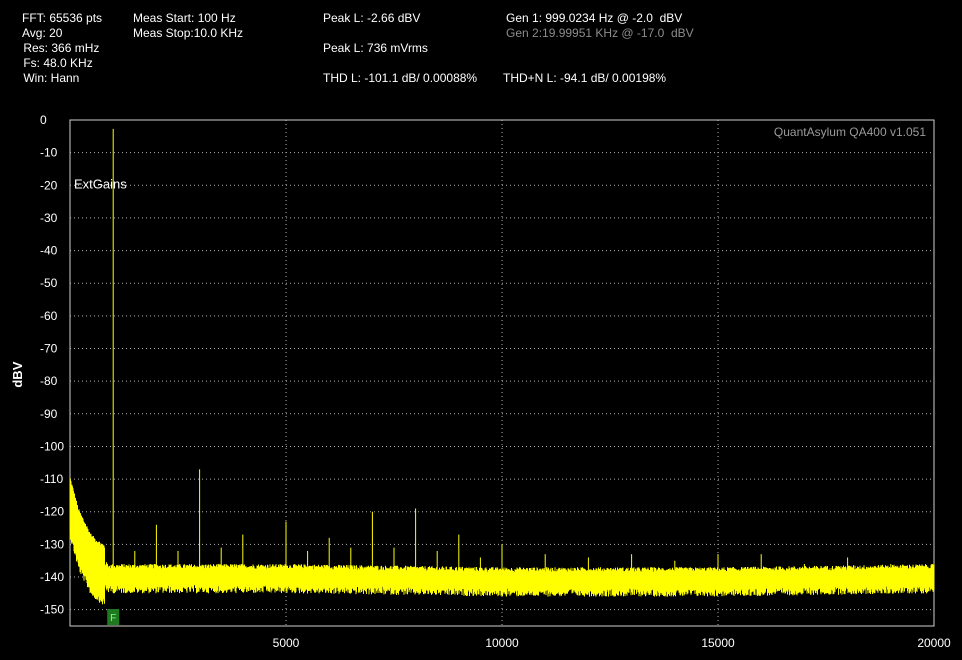 Image resolution: width=962 pixels, height=660 pixels. Describe the element at coordinates (934, 643) in the screenshot. I see `x-tick-label: 20000` at that location.